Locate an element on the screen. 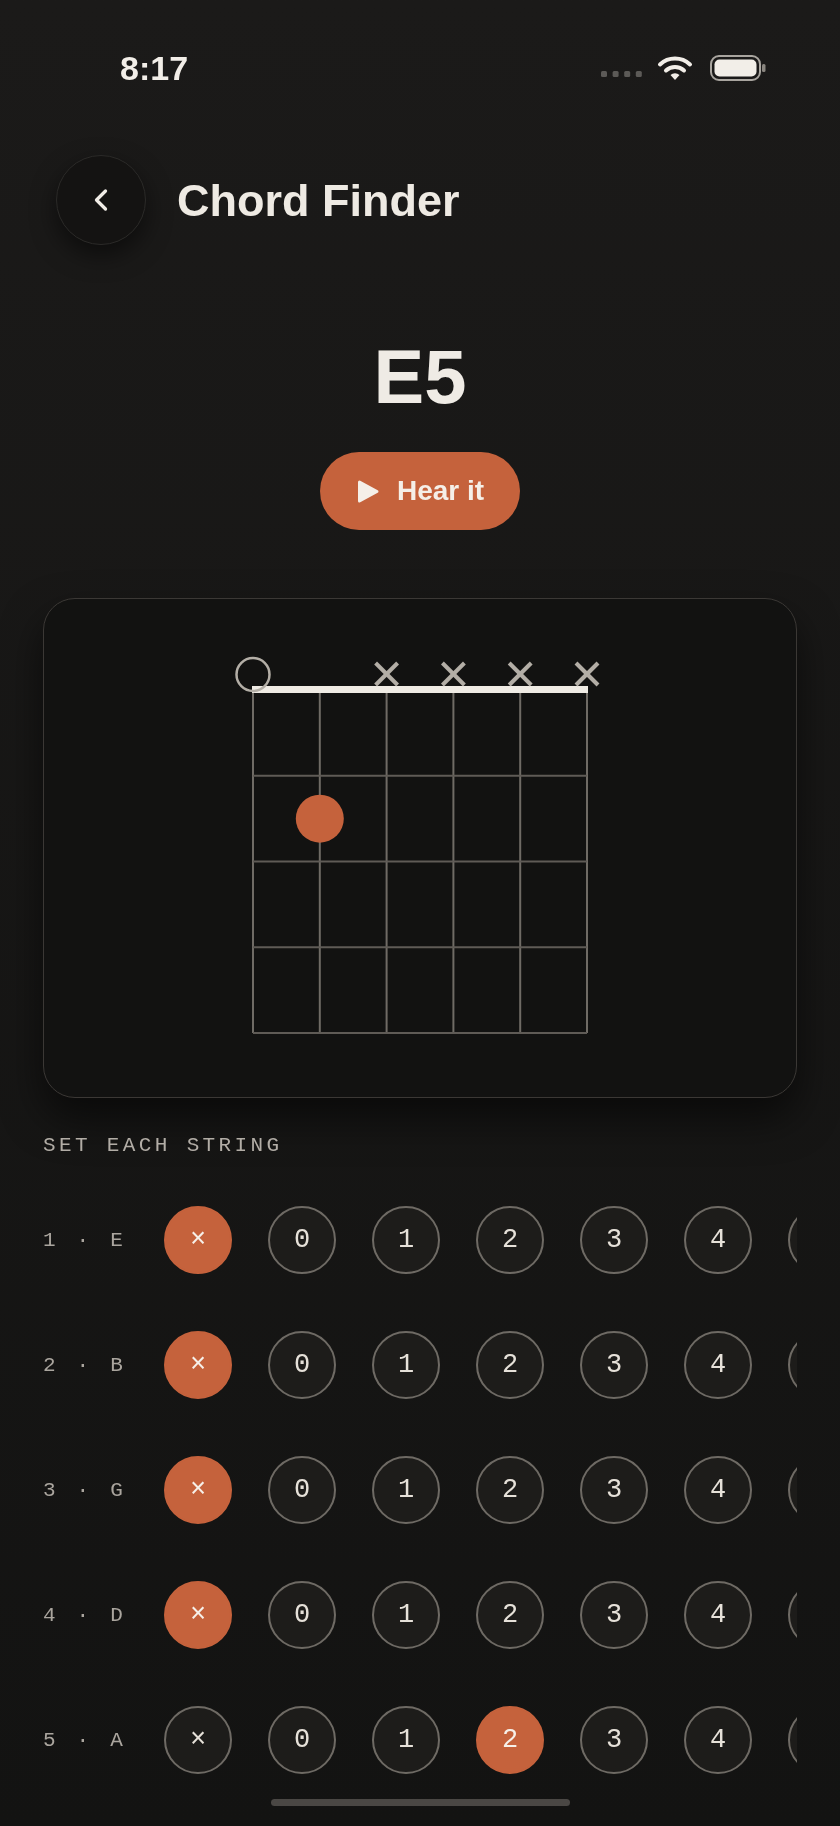 The width and height of the screenshot is (840, 1826). page-title: Chord Finder is located at coordinates (318, 200).